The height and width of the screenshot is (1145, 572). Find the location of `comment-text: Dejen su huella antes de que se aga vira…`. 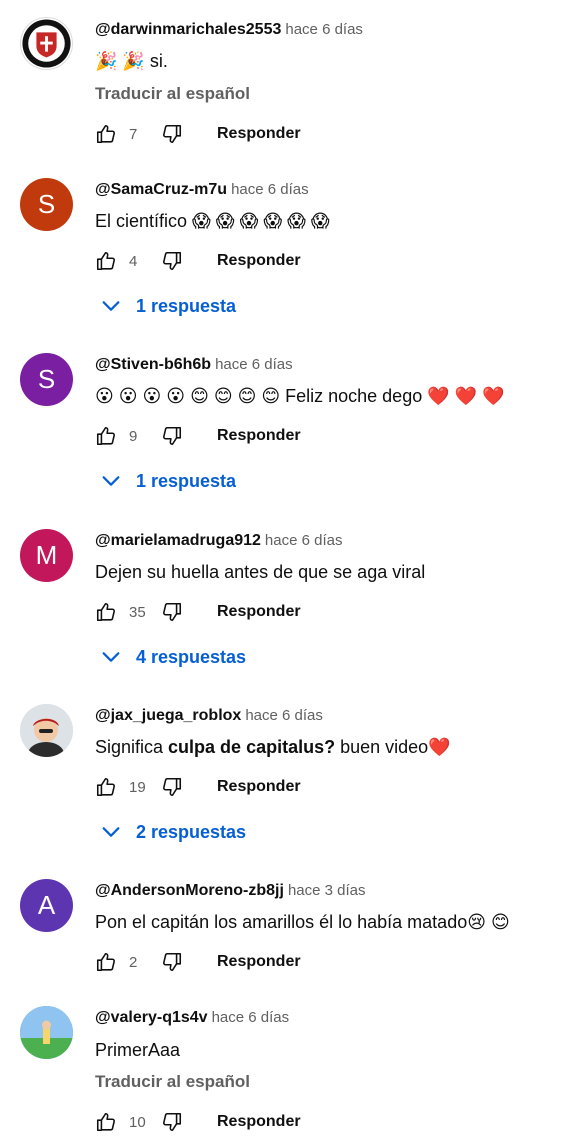

comment-text: Dejen su huella antes de que se aga vira… is located at coordinates (260, 572).